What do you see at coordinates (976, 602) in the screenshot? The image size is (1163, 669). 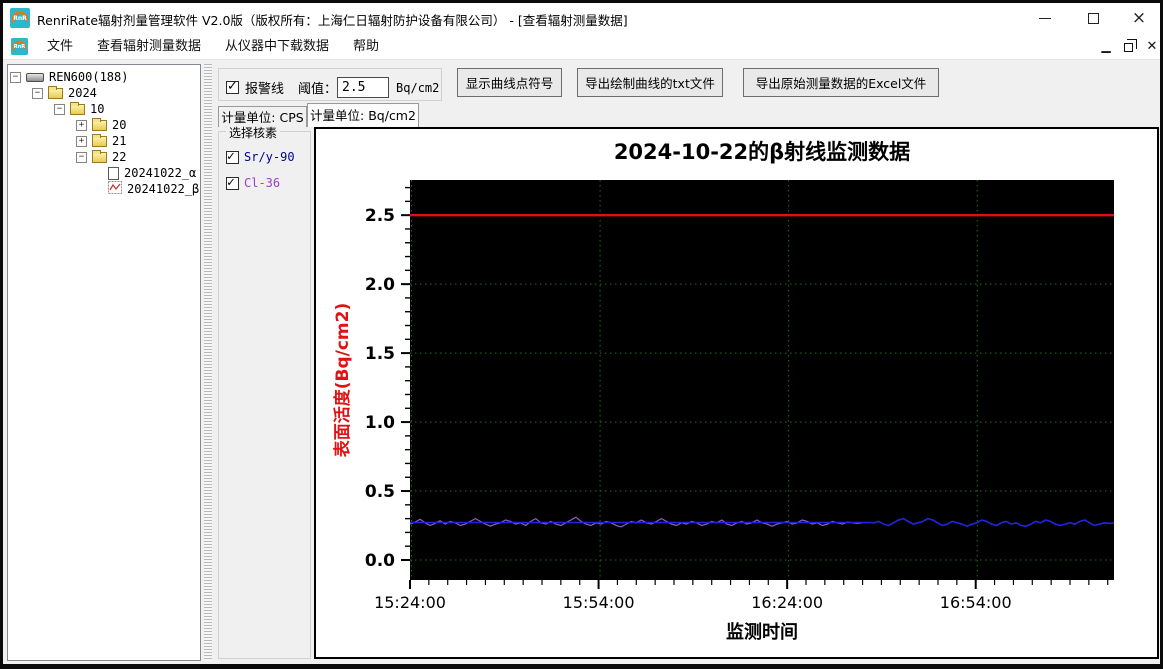 I see `svg-text: 16:54:00` at bounding box center [976, 602].